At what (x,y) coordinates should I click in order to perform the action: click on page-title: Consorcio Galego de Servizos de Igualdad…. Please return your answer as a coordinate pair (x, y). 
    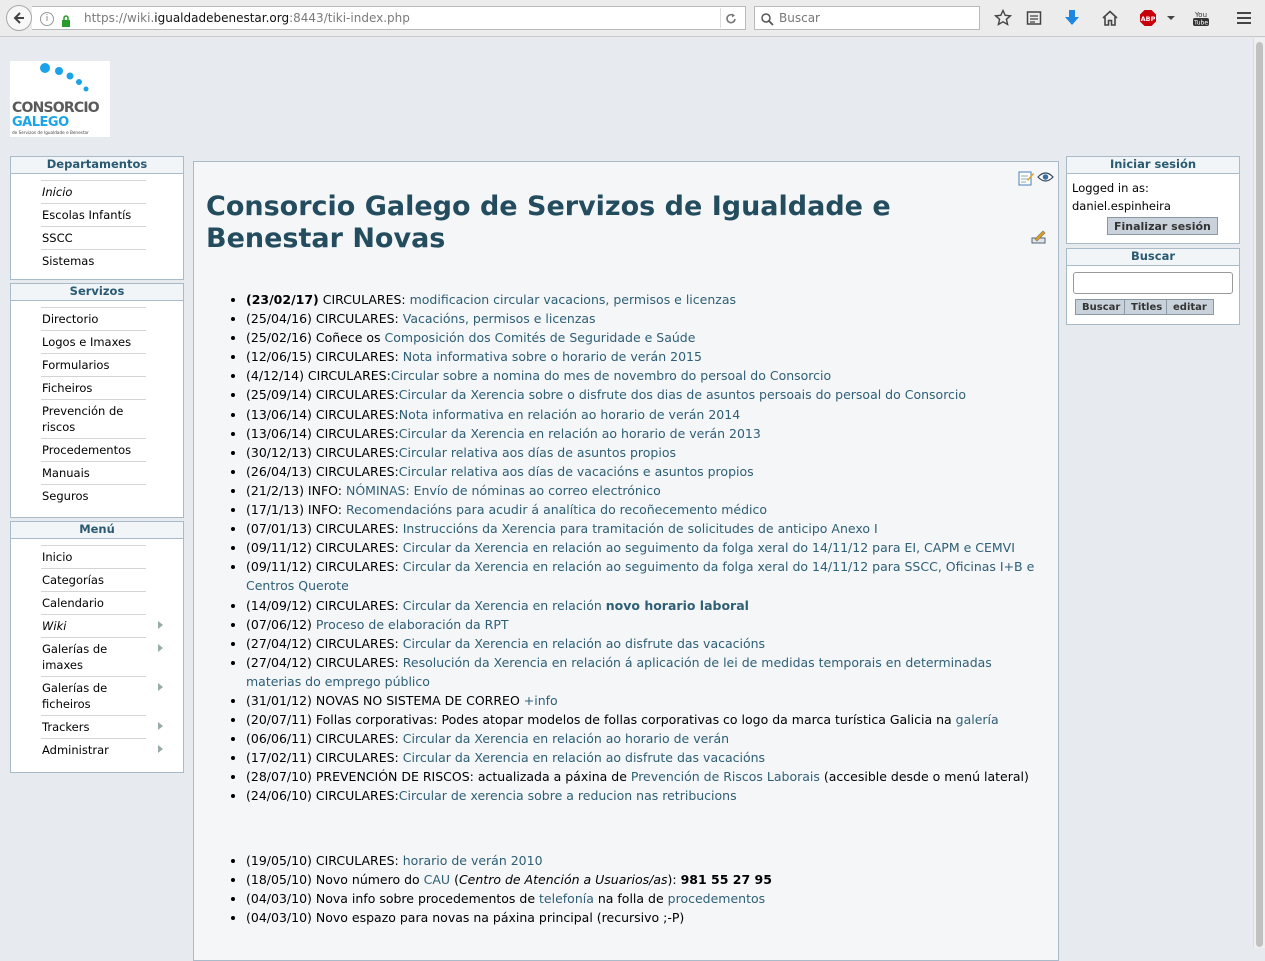
    Looking at the image, I should click on (548, 222).